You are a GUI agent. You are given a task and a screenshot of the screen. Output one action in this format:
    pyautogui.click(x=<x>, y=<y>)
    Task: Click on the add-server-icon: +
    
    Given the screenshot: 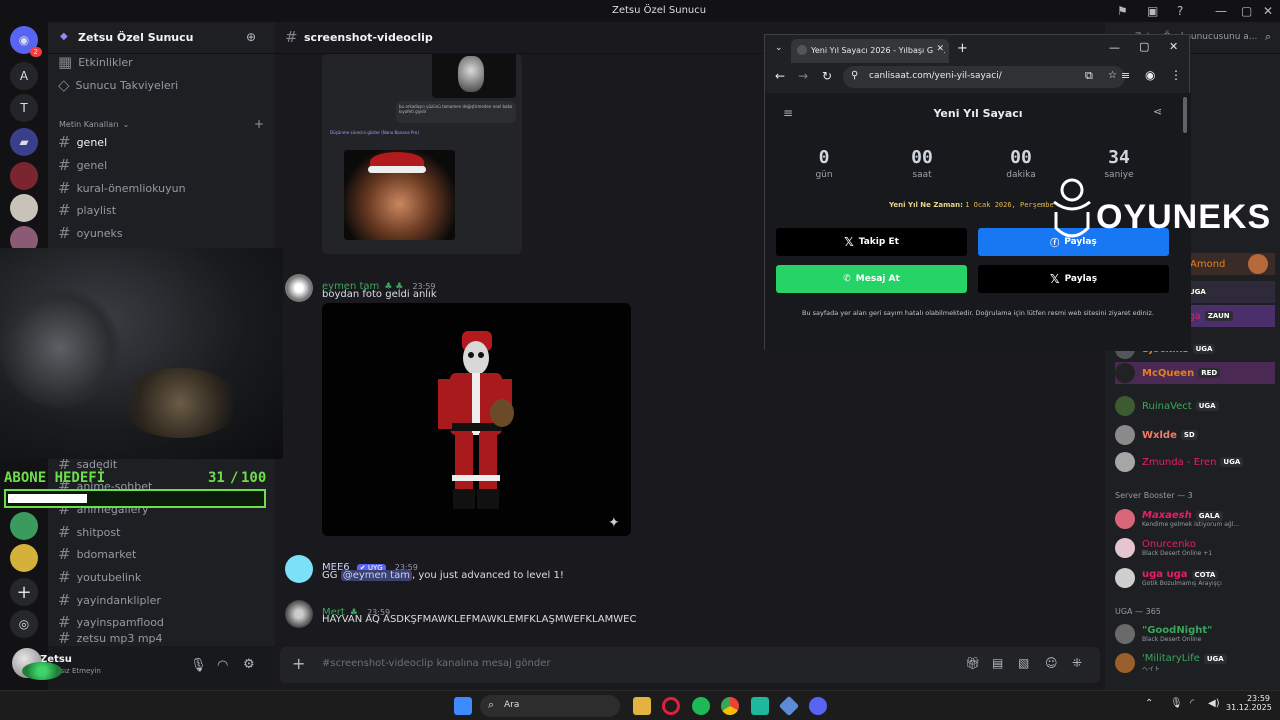 What is the action you would take?
    pyautogui.click(x=24, y=592)
    